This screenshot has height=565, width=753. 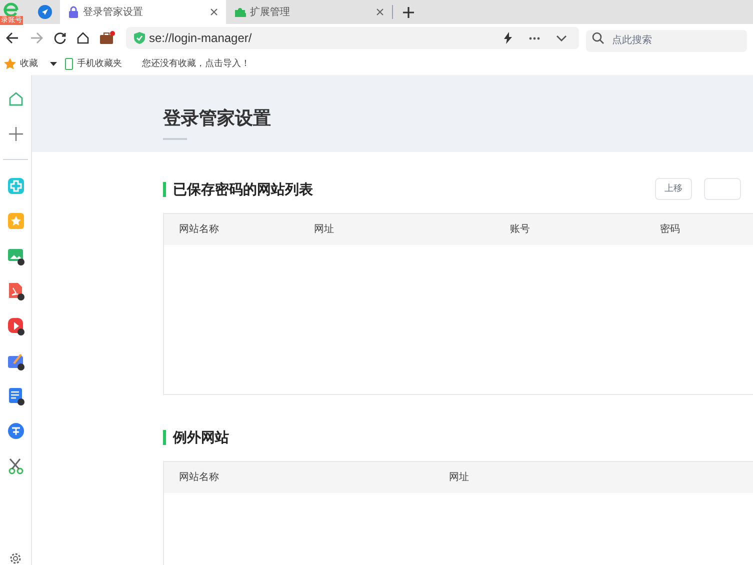 I want to click on phone-icon, so click(x=69, y=64).